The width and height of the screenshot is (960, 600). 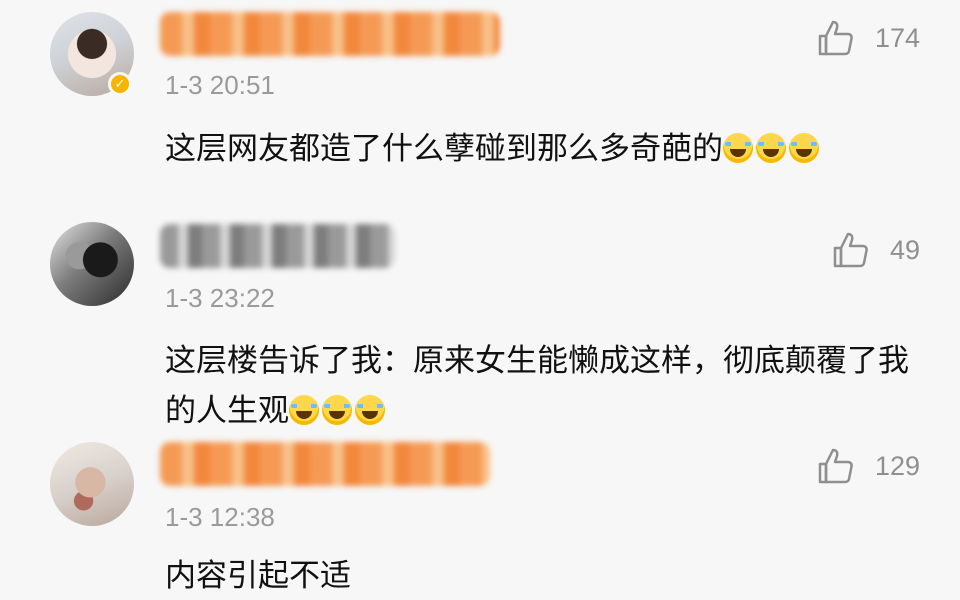 I want to click on comment-time: 1-3 20:51, so click(x=220, y=85).